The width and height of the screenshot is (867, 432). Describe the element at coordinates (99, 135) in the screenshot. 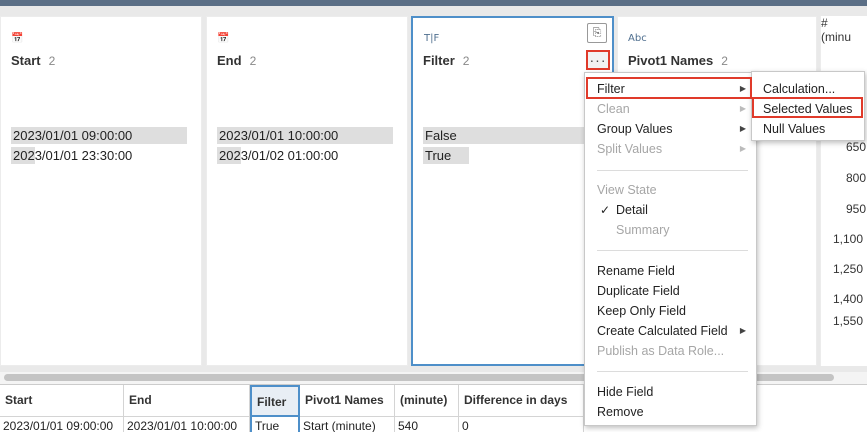

I see `value-bar: 2023/01/01 09:00:00` at that location.